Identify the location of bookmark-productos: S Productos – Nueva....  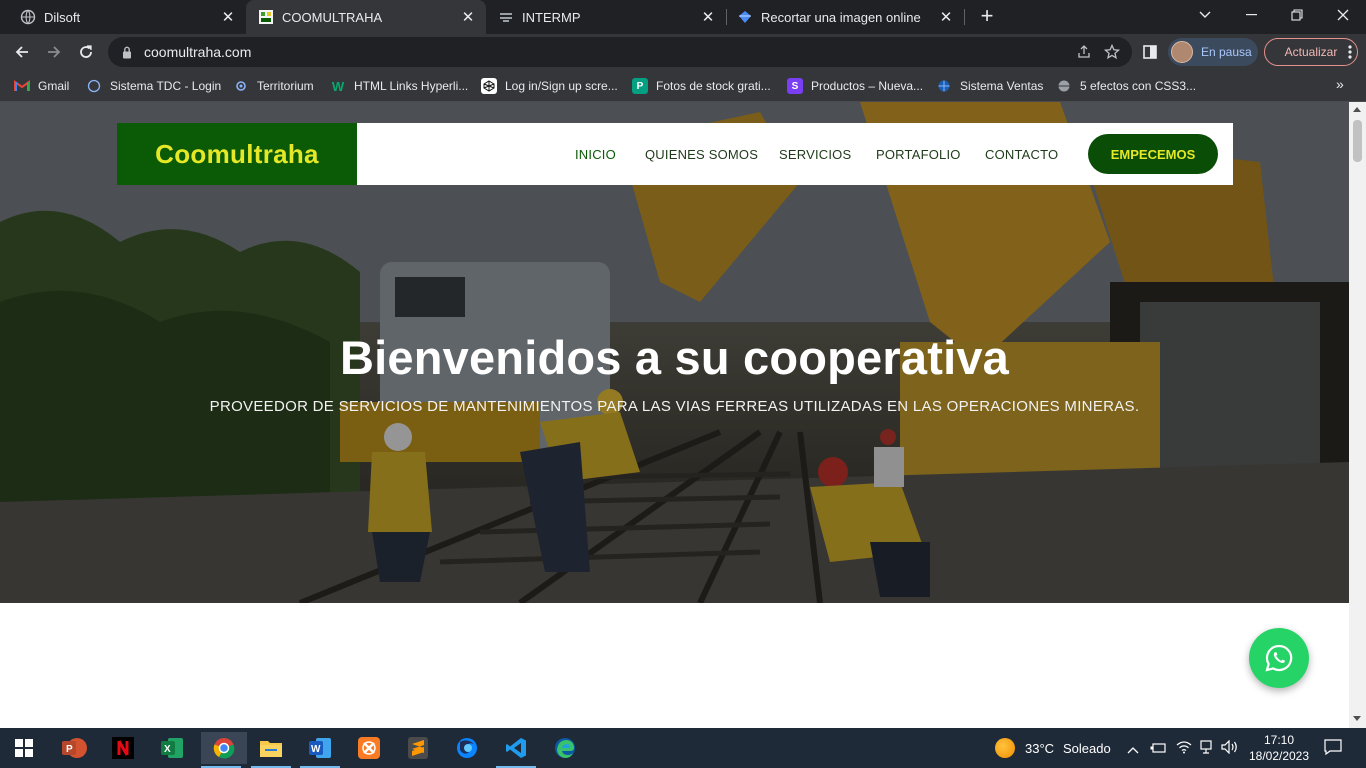
(855, 86).